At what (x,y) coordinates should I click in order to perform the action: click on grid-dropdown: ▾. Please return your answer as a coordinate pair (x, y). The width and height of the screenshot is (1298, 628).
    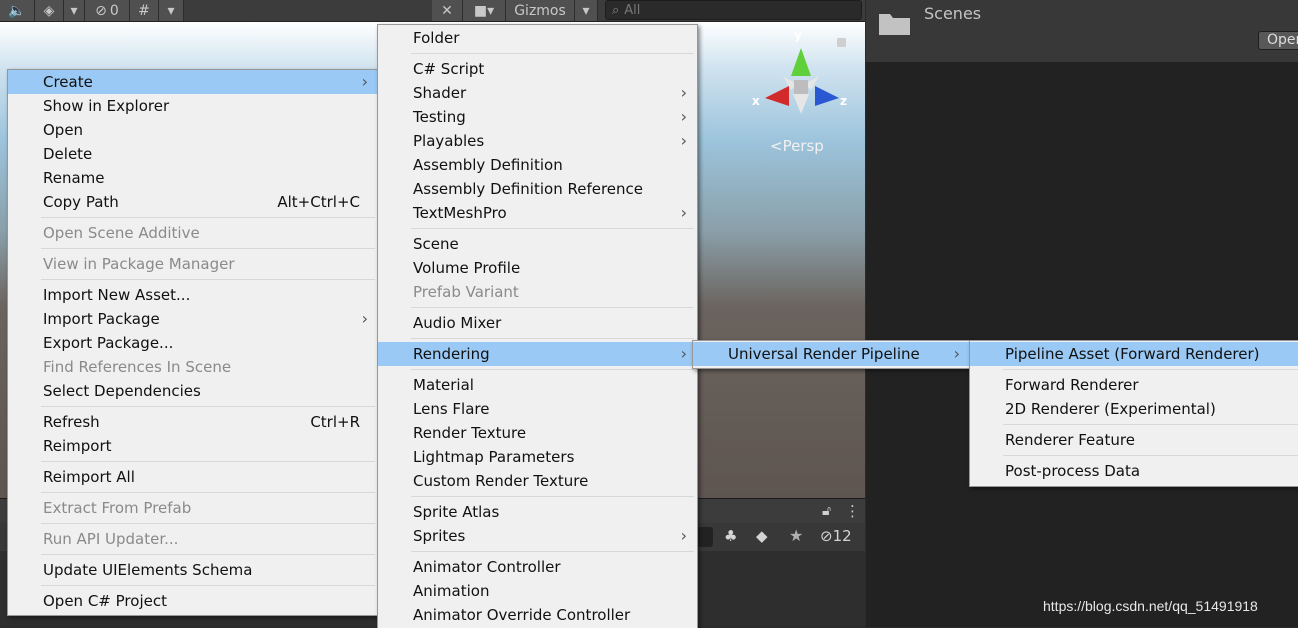
    Looking at the image, I should click on (171, 10).